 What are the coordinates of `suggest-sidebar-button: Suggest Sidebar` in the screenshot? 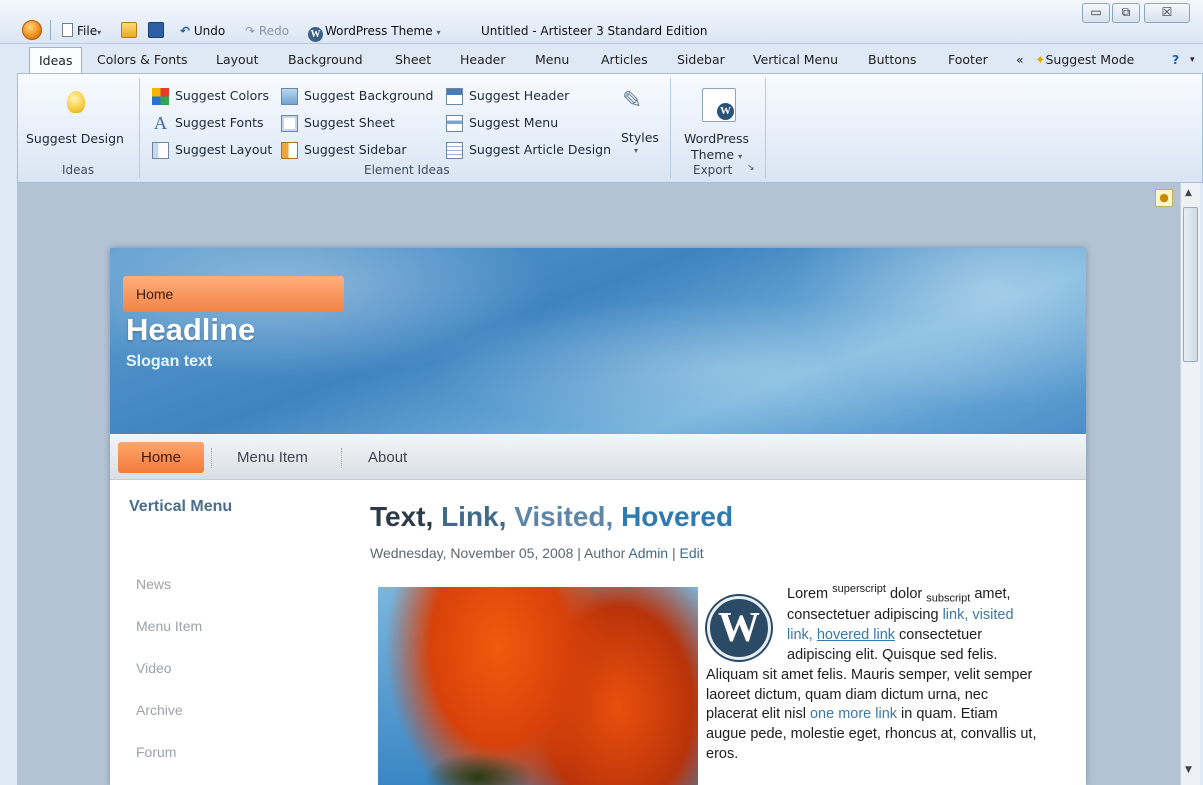 It's located at (355, 149).